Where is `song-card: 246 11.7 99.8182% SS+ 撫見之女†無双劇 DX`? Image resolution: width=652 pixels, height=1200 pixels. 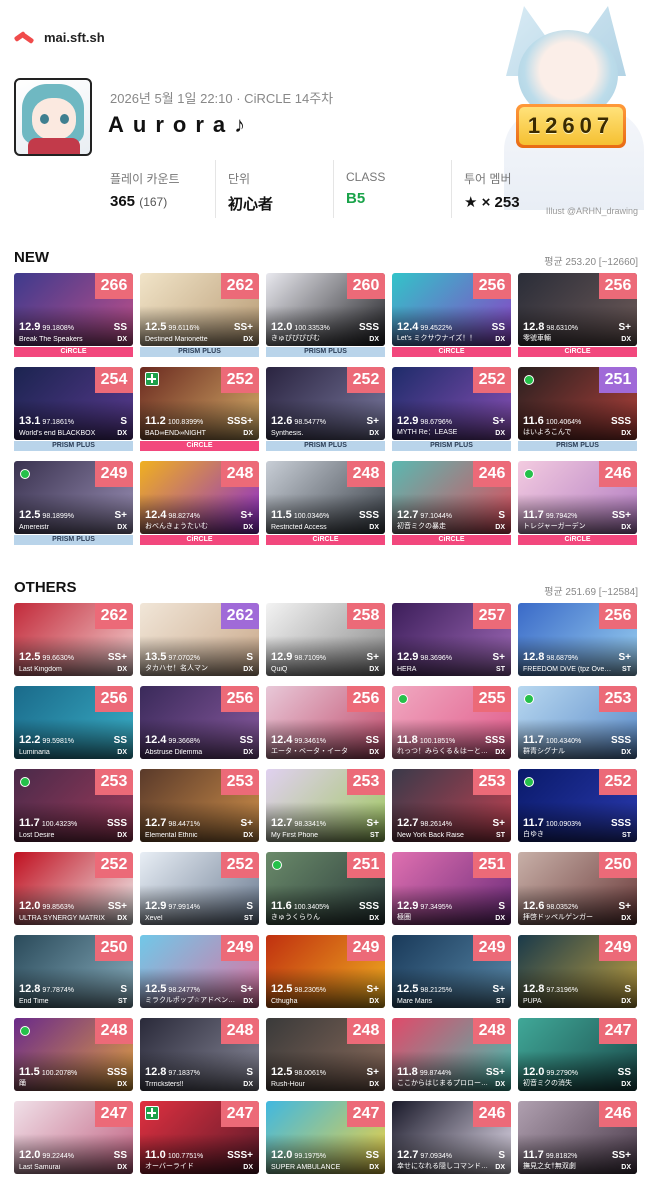 song-card: 246 11.7 99.8182% SS+ 撫見之女†無双劇 DX is located at coordinates (577, 1137).